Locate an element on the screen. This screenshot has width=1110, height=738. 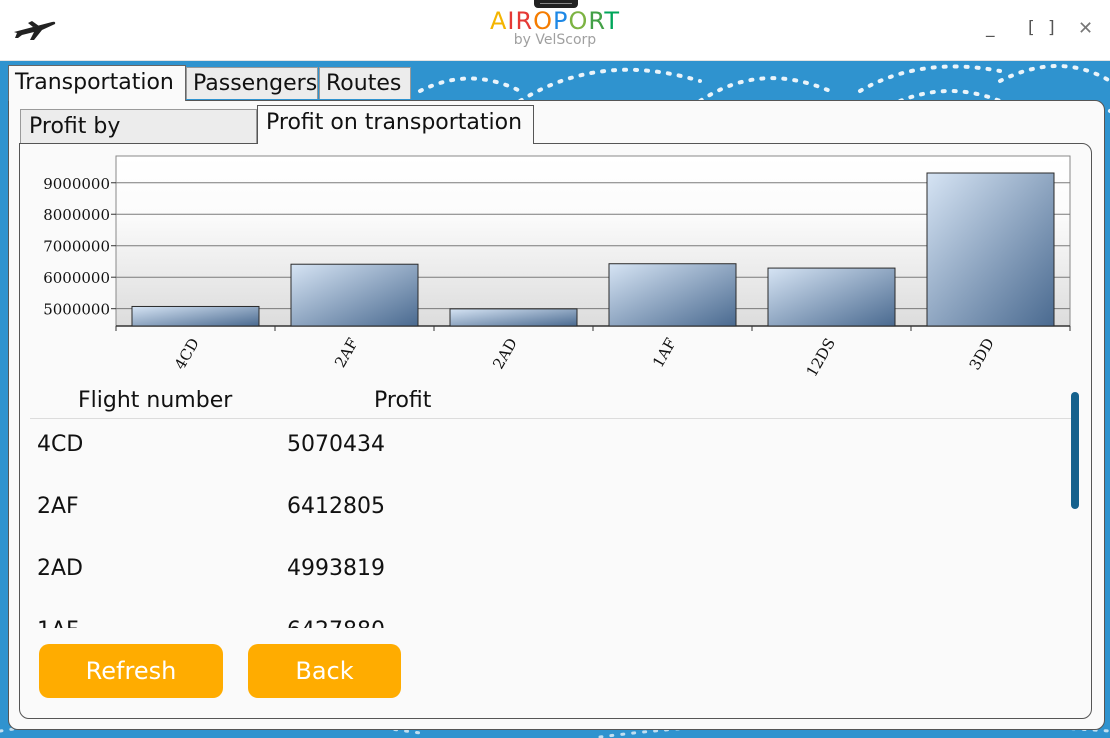
tab-profit-on-transportation: Profit on transportation is located at coordinates (395, 124).